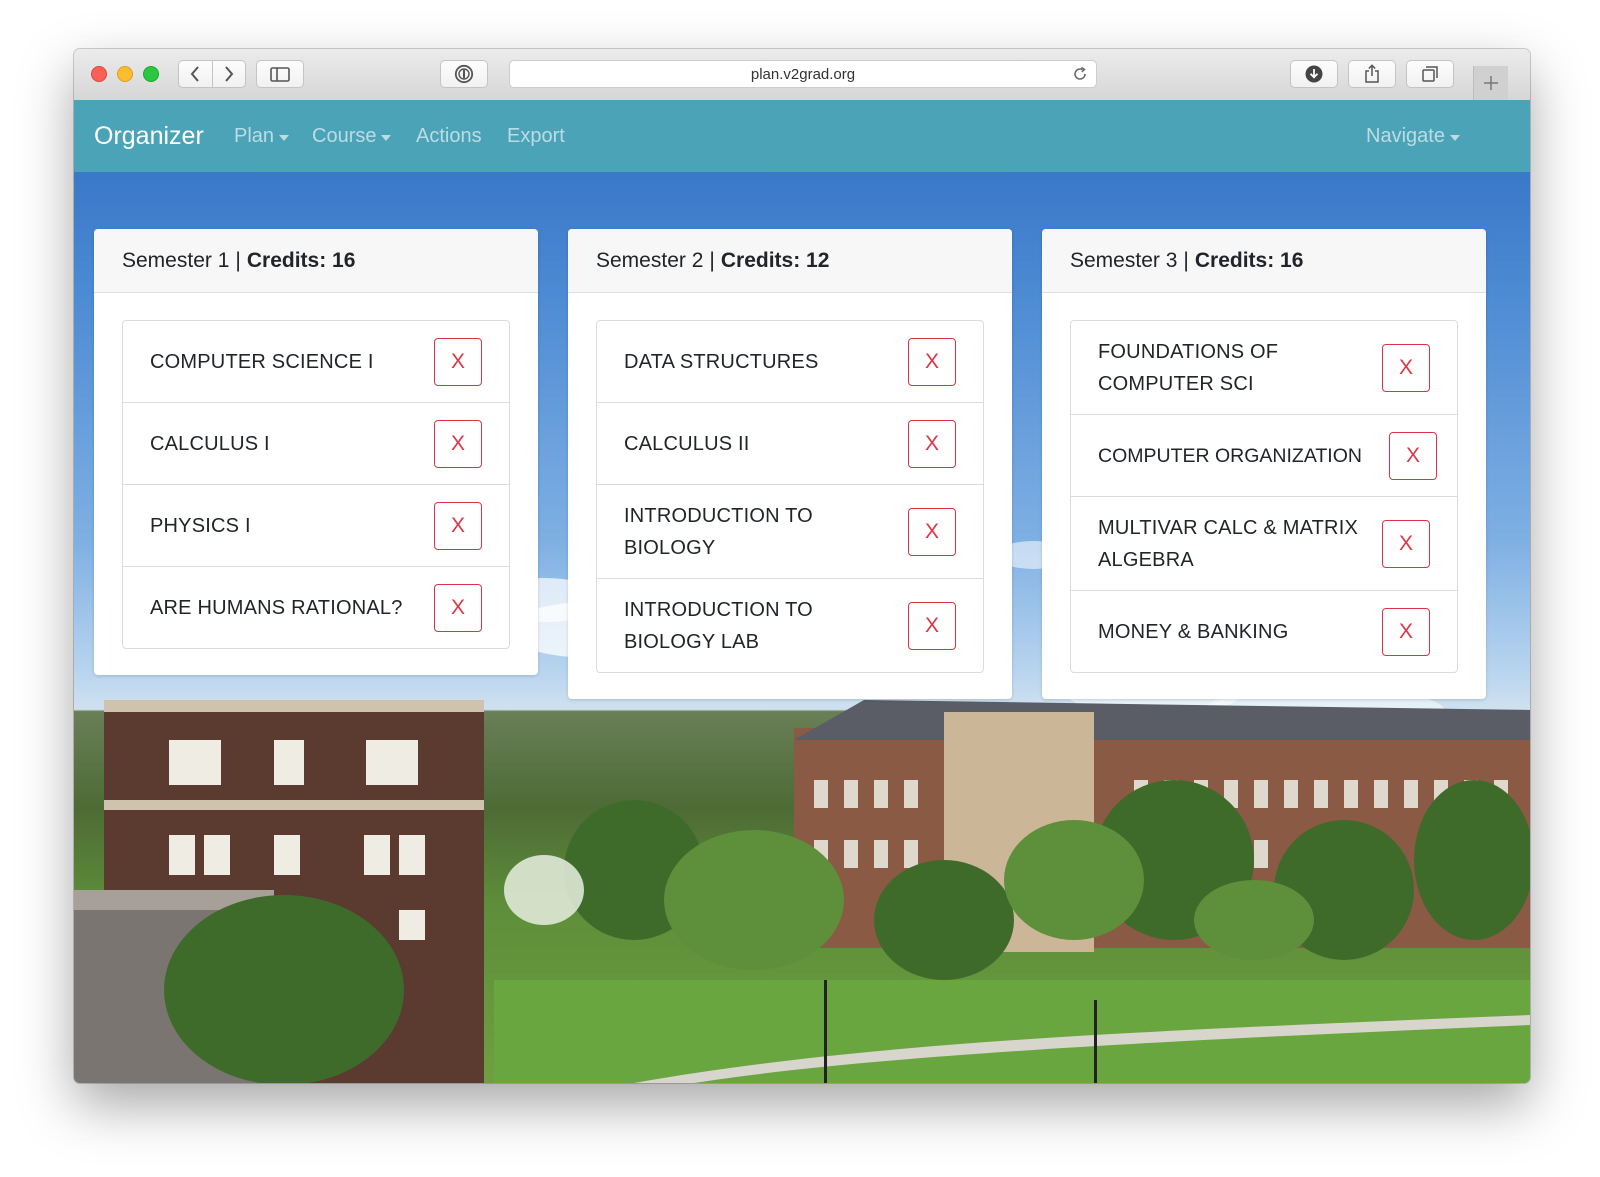 This screenshot has width=1600, height=1177. What do you see at coordinates (1193, 631) in the screenshot?
I see `course-name: MONEY & BANKING` at bounding box center [1193, 631].